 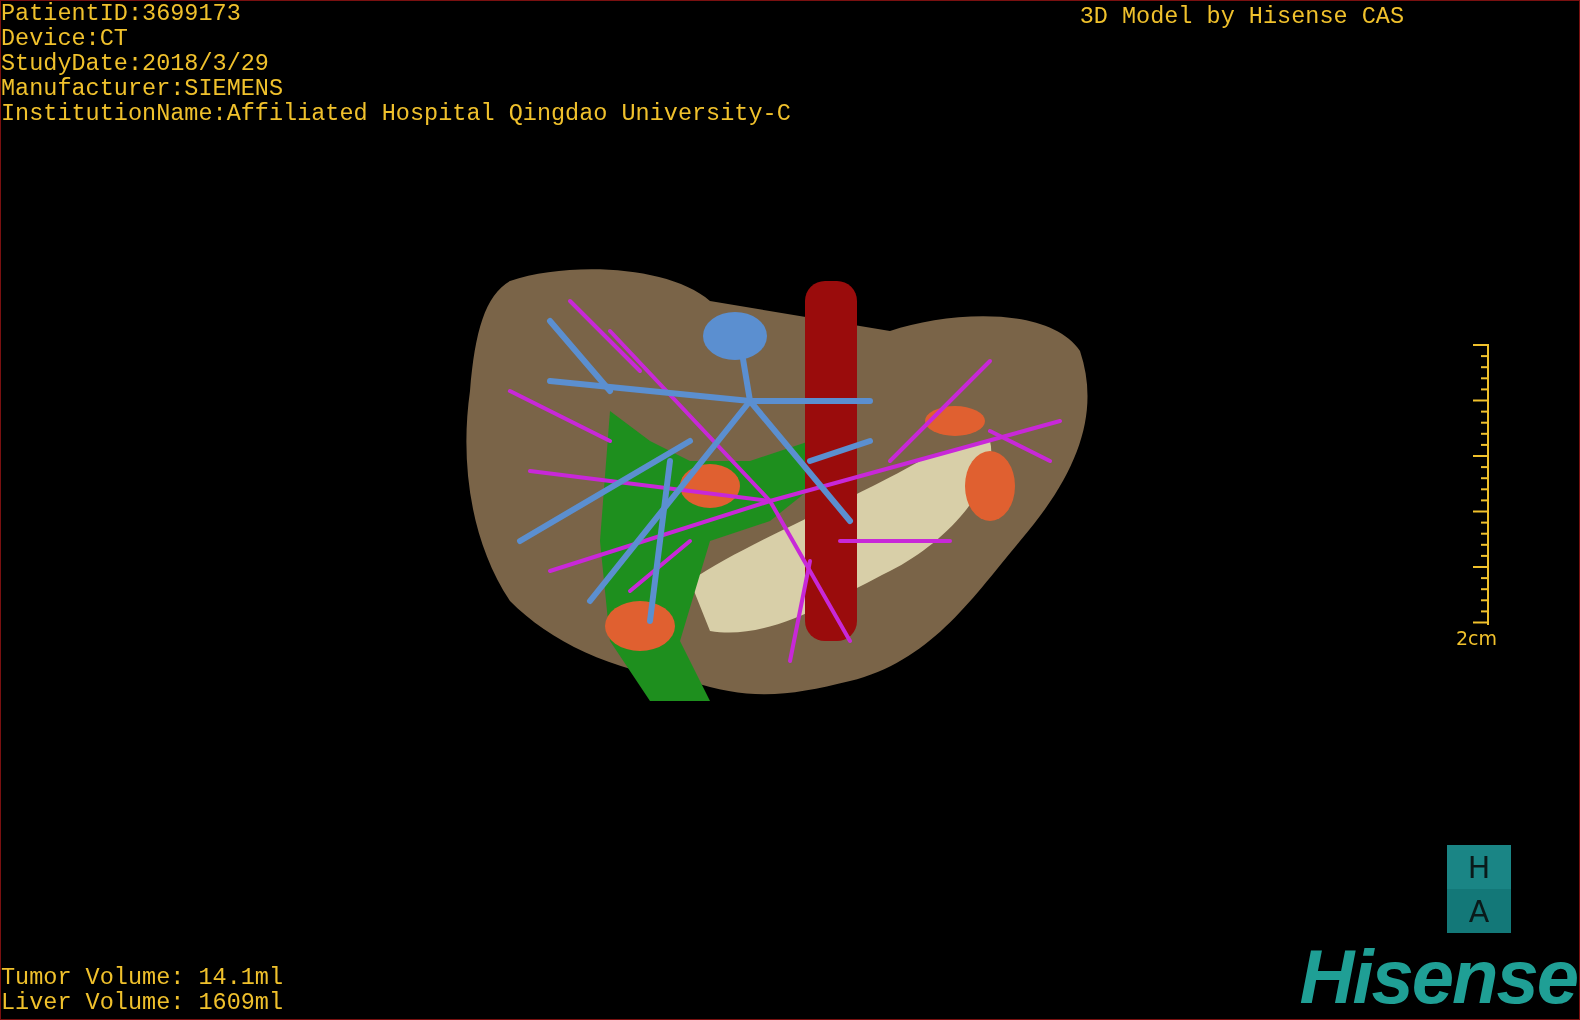 I want to click on patient-info-text: Device:CT, so click(x=65, y=38).